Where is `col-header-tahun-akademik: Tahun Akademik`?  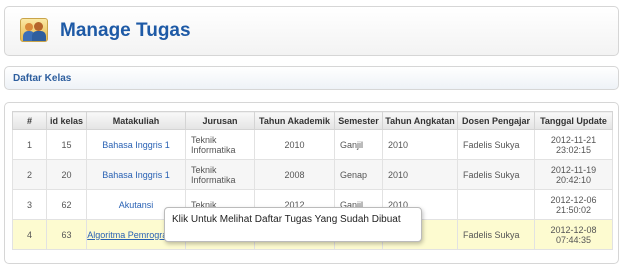
col-header-tahun-akademik: Tahun Akademik is located at coordinates (294, 120).